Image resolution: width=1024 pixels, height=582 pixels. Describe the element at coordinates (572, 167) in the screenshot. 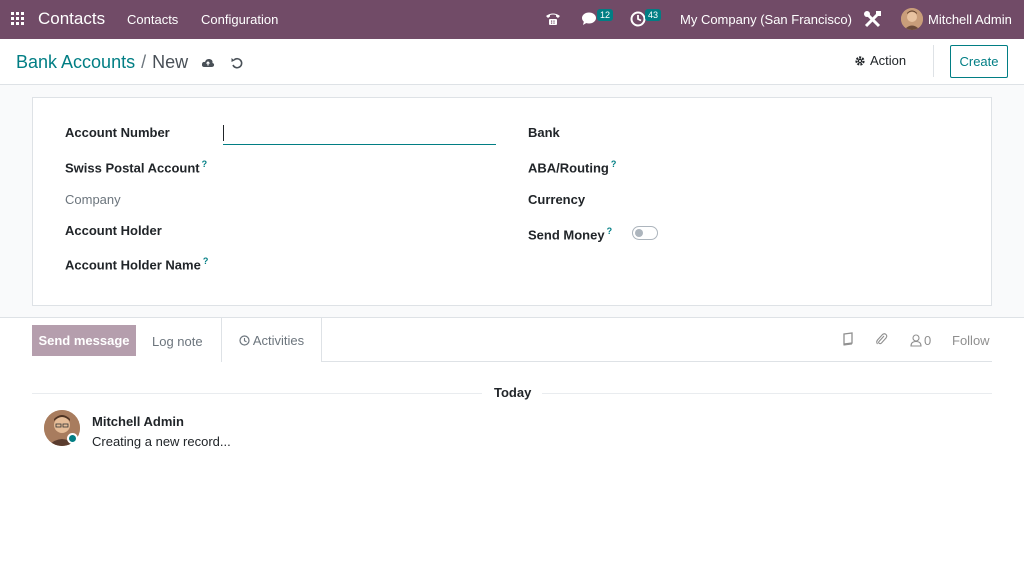

I see `label-aba-routing: ABA/Routing?` at that location.